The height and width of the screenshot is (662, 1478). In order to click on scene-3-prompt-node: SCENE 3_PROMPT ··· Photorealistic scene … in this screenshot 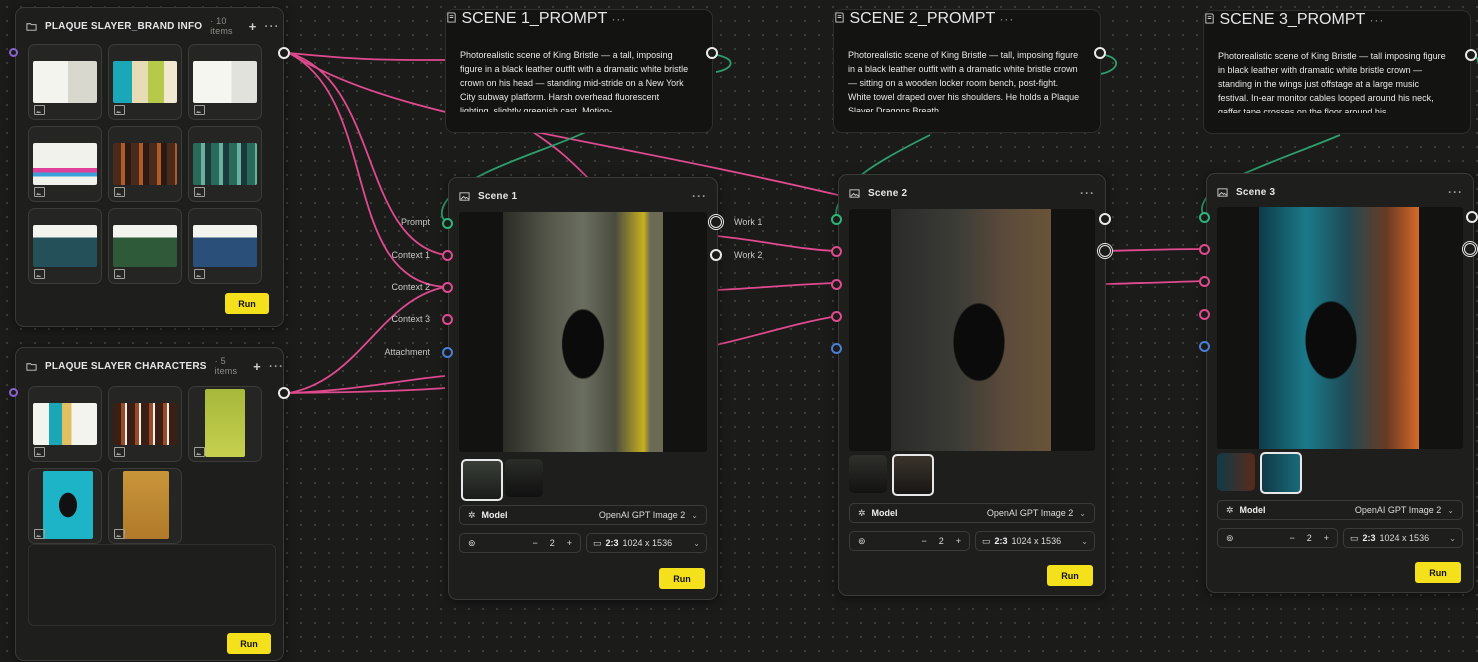, I will do `click(1337, 72)`.